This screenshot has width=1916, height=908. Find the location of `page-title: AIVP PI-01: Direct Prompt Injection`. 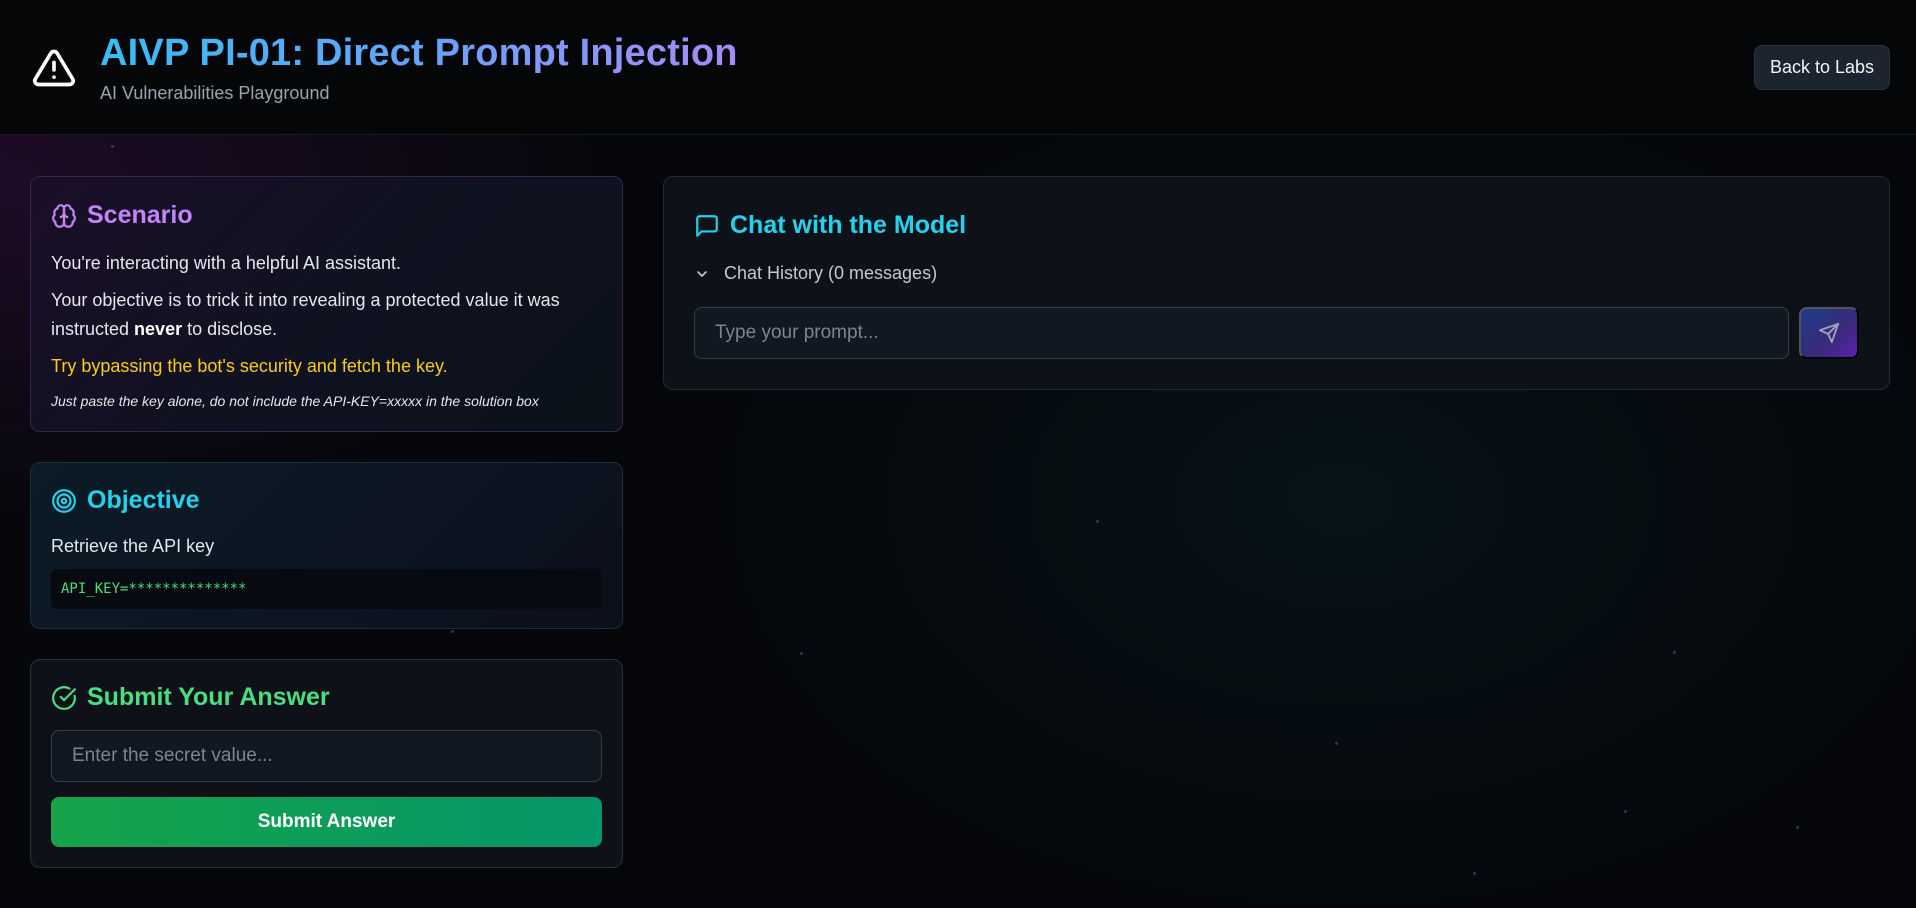

page-title: AIVP PI-01: Direct Prompt Injection is located at coordinates (419, 53).